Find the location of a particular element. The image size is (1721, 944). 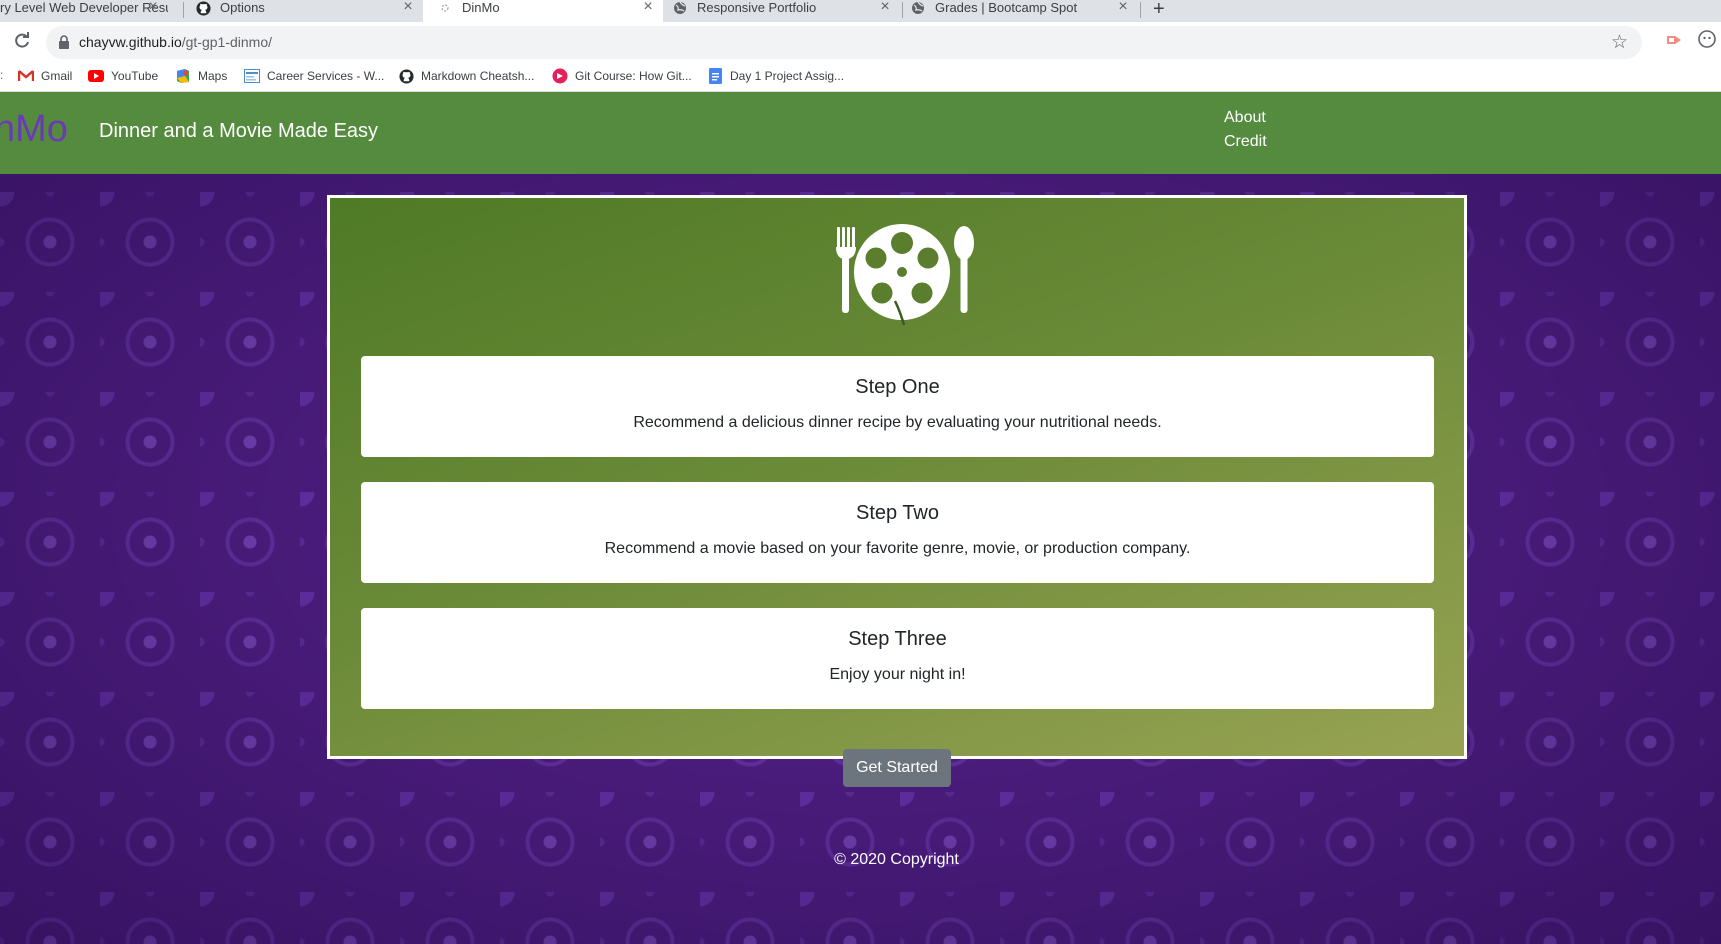

url-text: chayvw.github.io/gt-gp1-dinmo/ is located at coordinates (175, 42).